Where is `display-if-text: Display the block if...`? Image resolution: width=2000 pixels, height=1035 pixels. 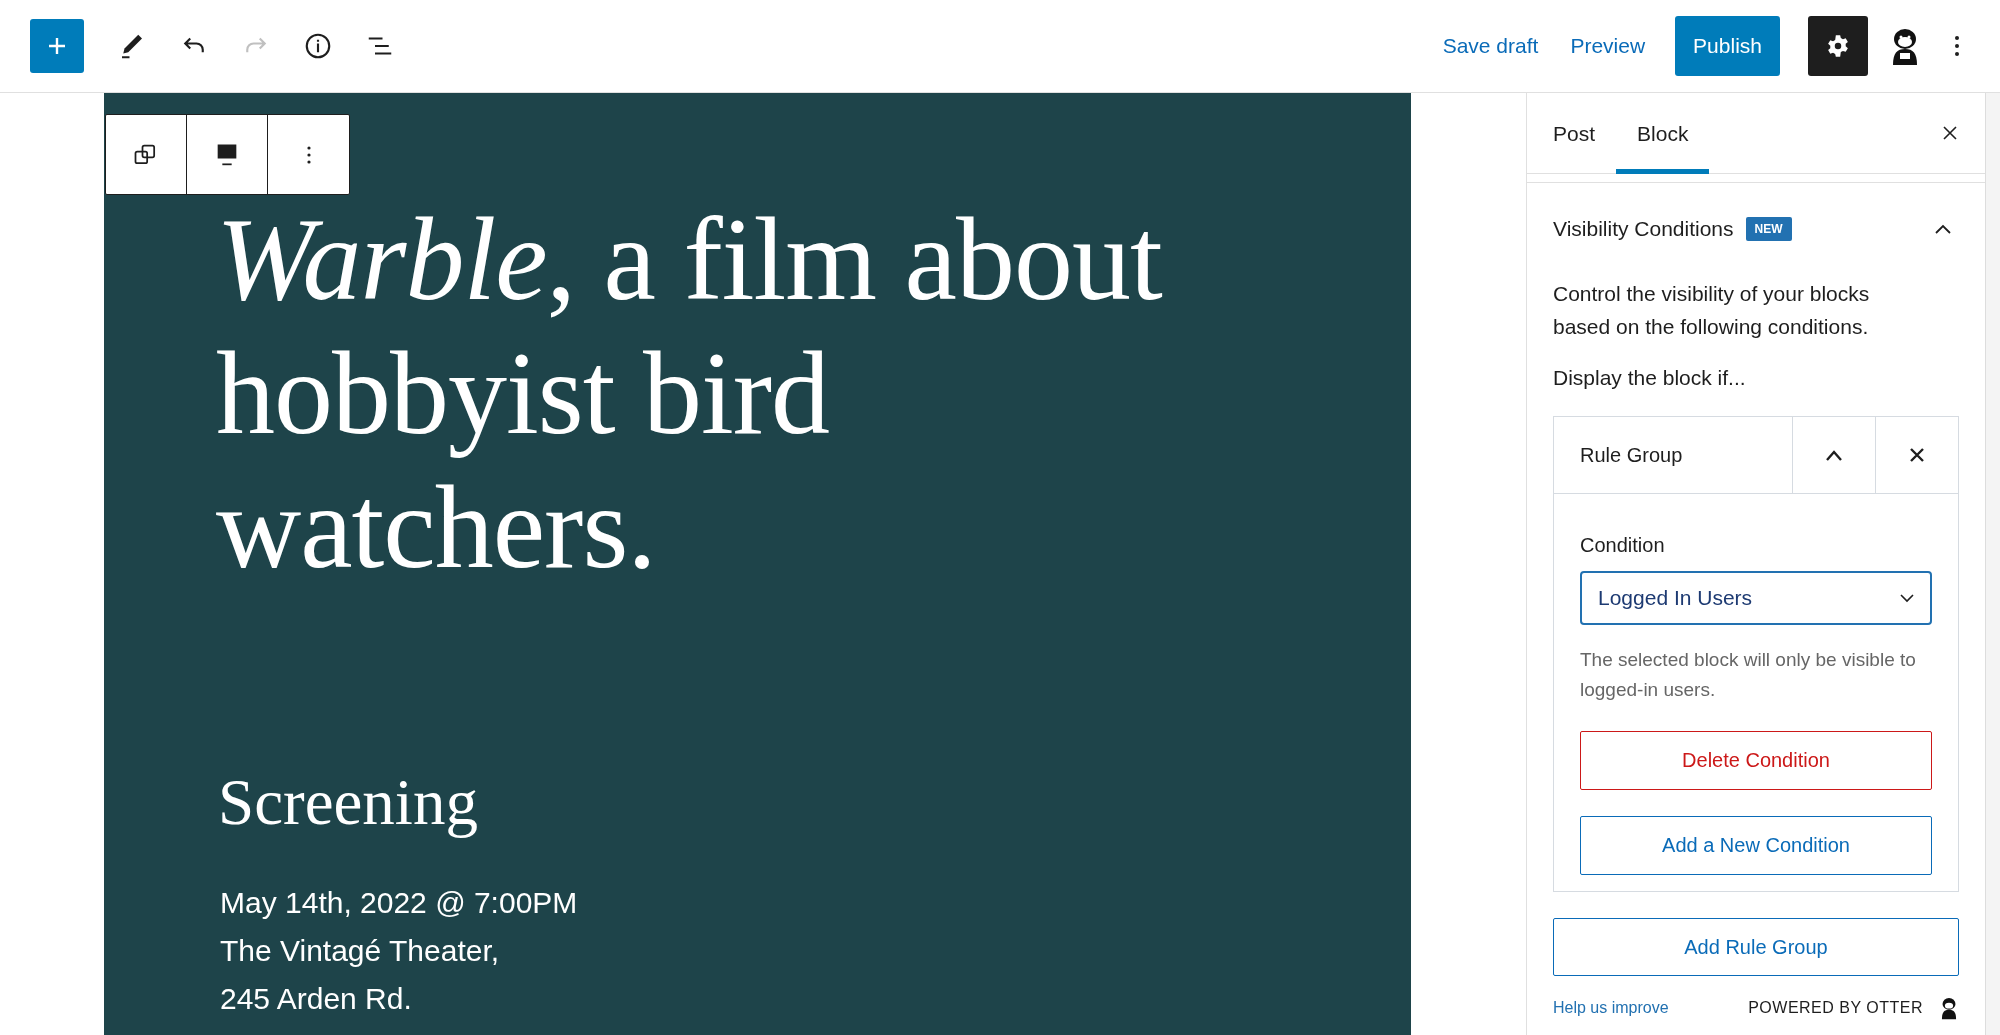
display-if-text: Display the block if... is located at coordinates (1650, 378).